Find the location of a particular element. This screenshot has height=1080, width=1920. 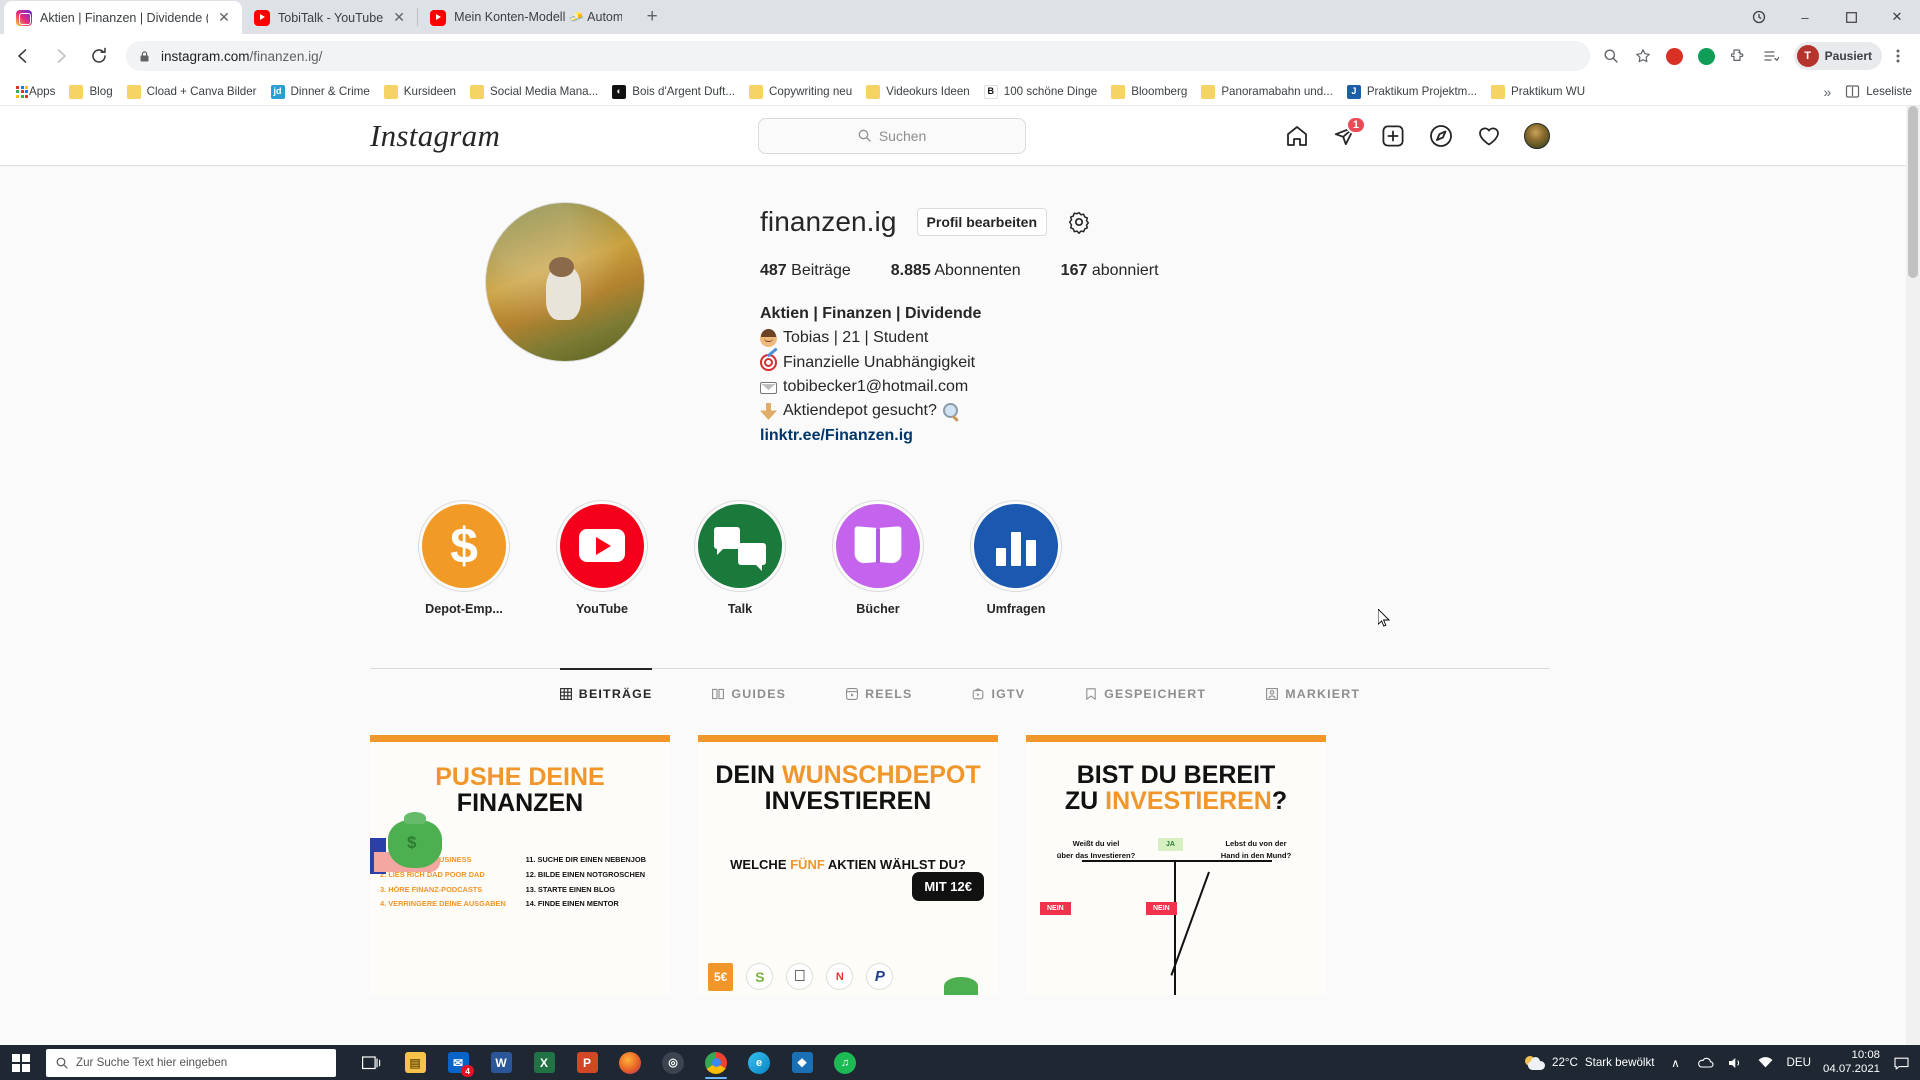

tab-guides: GUIDES is located at coordinates (749, 692).